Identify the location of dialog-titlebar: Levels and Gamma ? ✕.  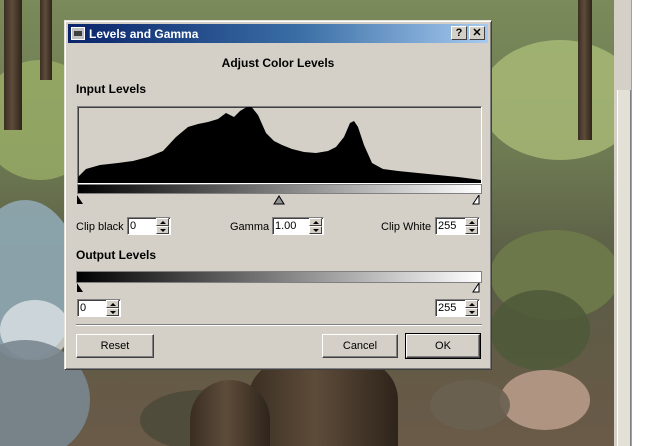
(278, 33).